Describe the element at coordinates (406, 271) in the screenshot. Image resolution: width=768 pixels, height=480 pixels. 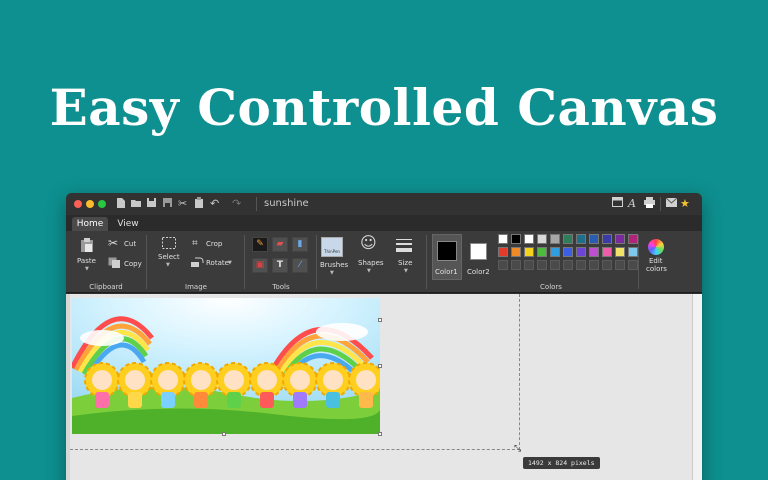
I see `size-dropdown-icon: ▼` at that location.